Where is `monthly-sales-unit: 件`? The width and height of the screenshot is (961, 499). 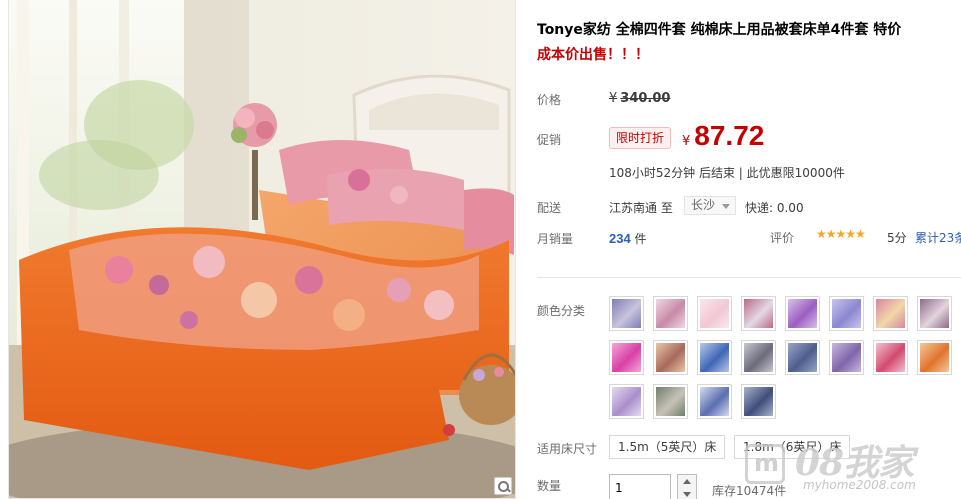 monthly-sales-unit: 件 is located at coordinates (640, 239).